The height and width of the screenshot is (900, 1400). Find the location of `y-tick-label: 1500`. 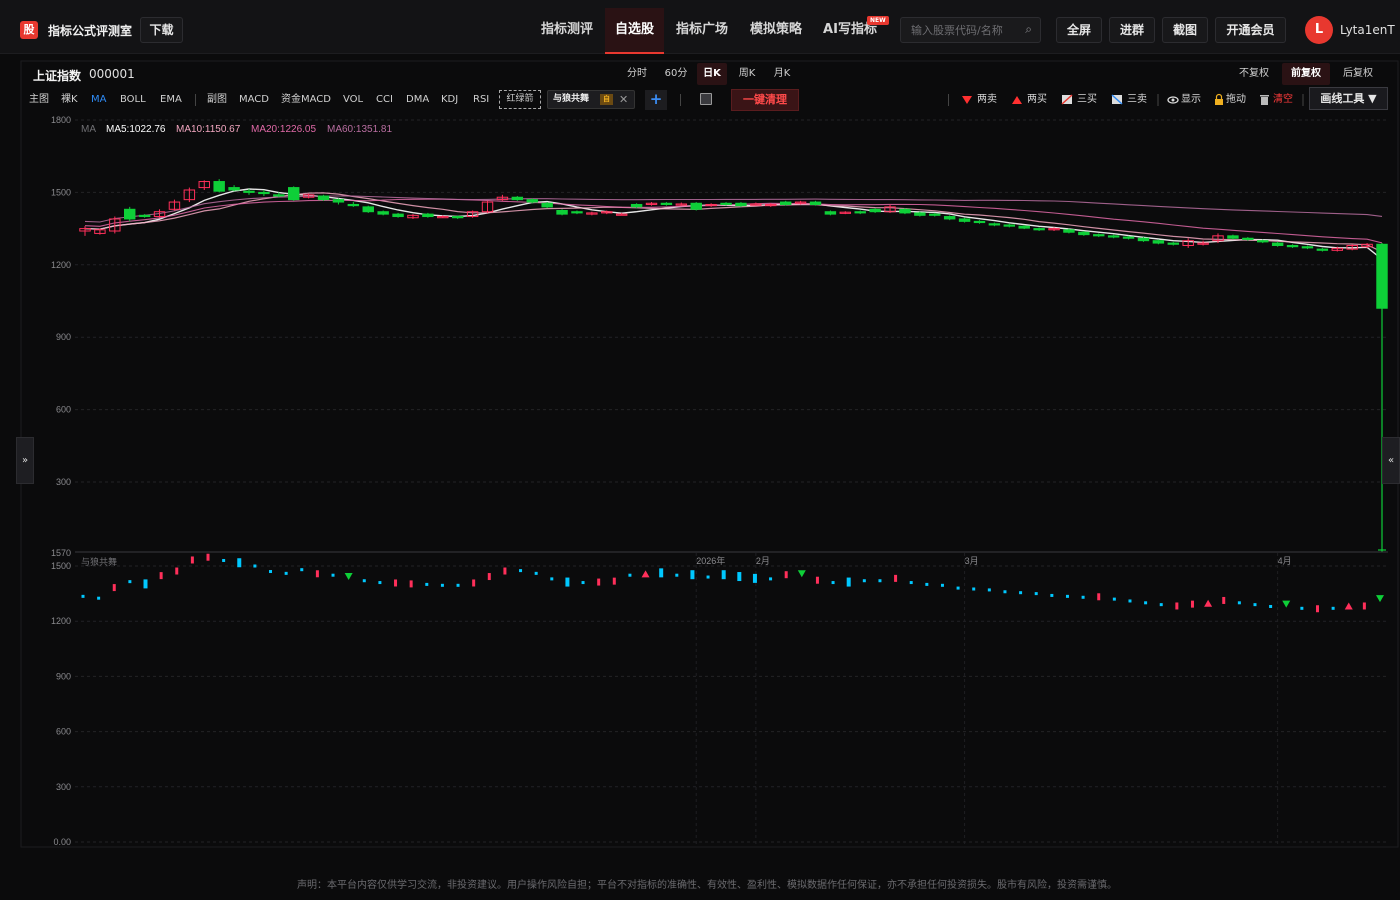

y-tick-label: 1500 is located at coordinates (61, 192).